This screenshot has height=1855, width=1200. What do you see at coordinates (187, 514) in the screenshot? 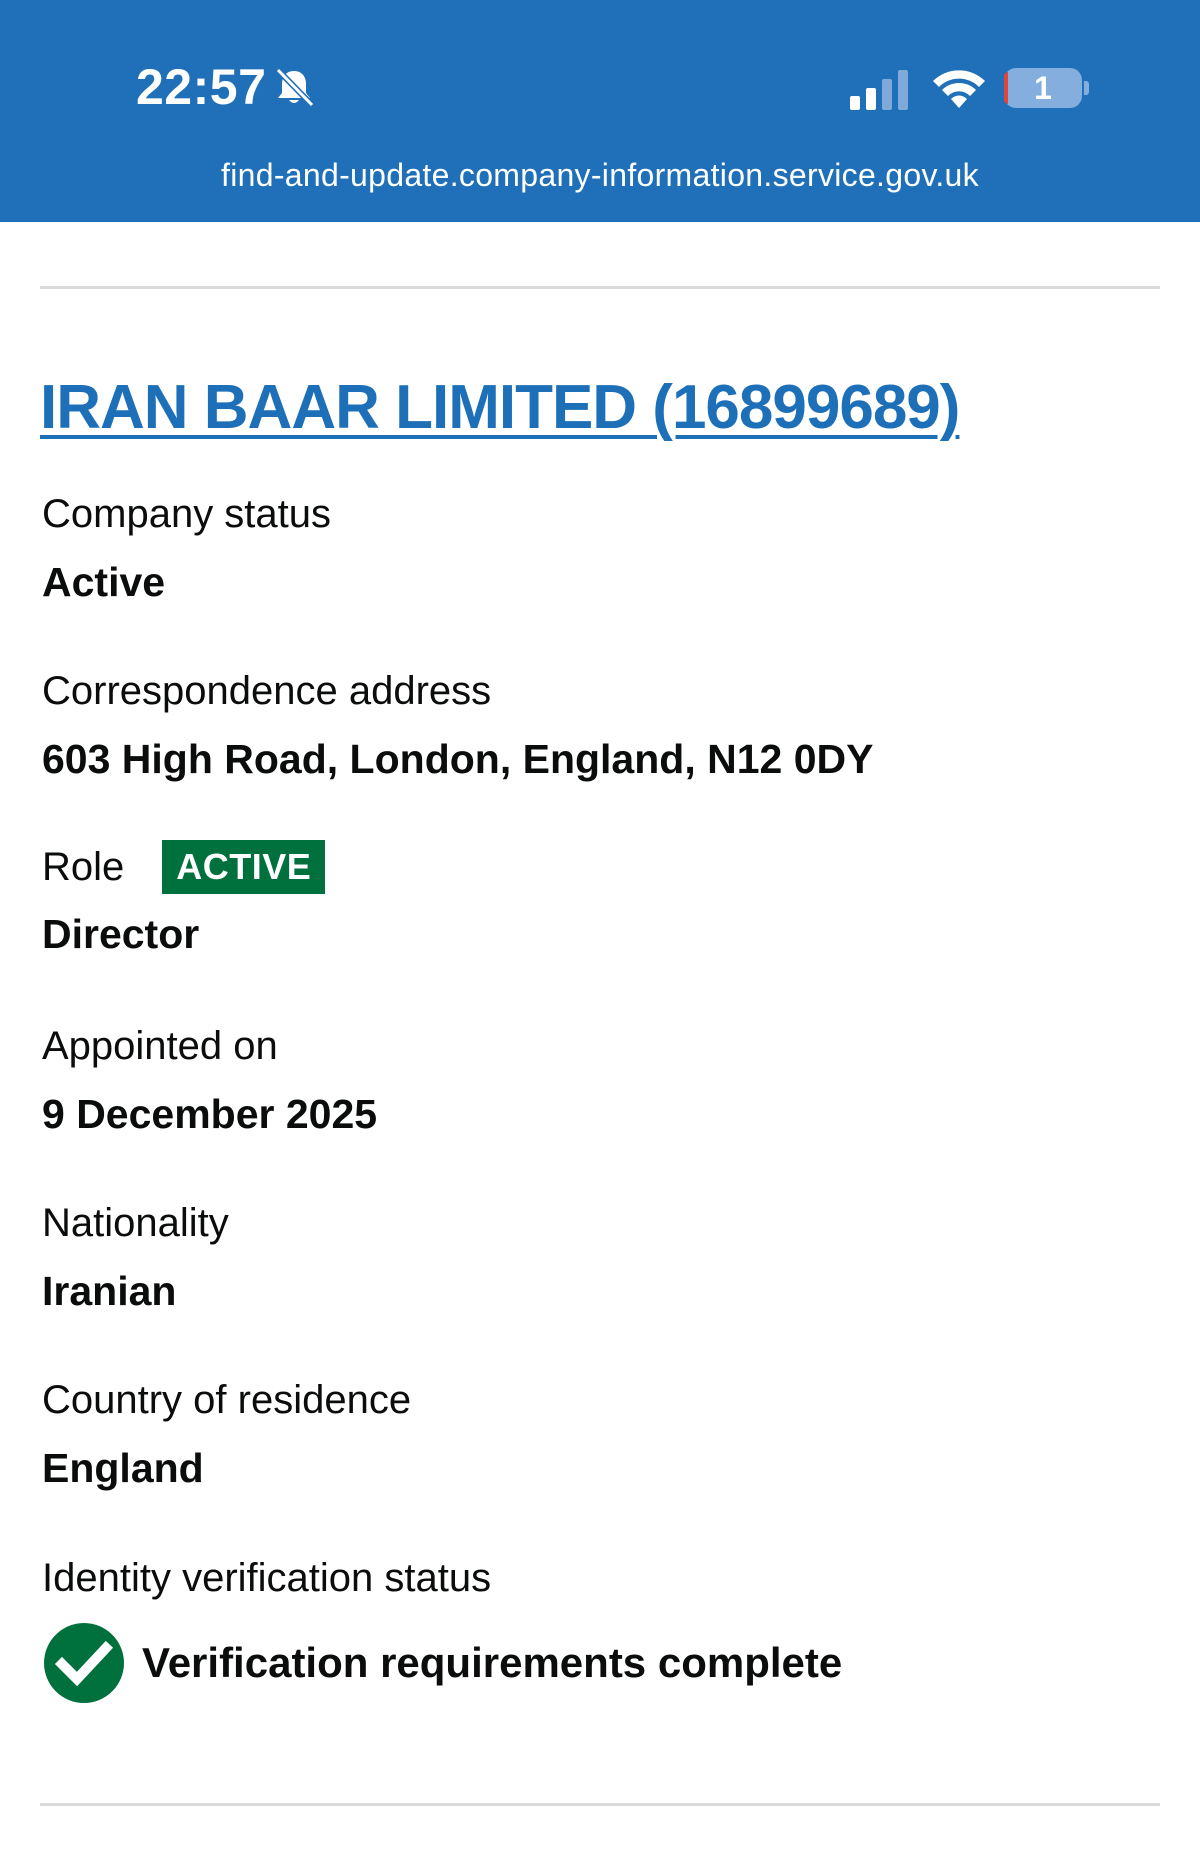
I see `company-status-label: Company status` at bounding box center [187, 514].